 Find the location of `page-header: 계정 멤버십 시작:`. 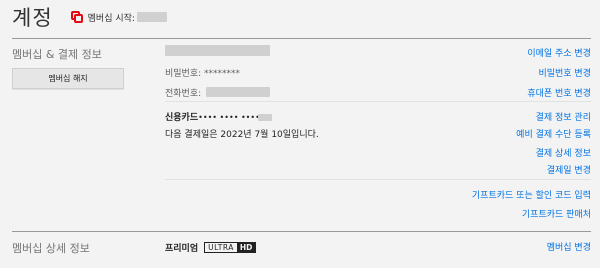

page-header: 계정 멤버십 시작: is located at coordinates (89, 17).